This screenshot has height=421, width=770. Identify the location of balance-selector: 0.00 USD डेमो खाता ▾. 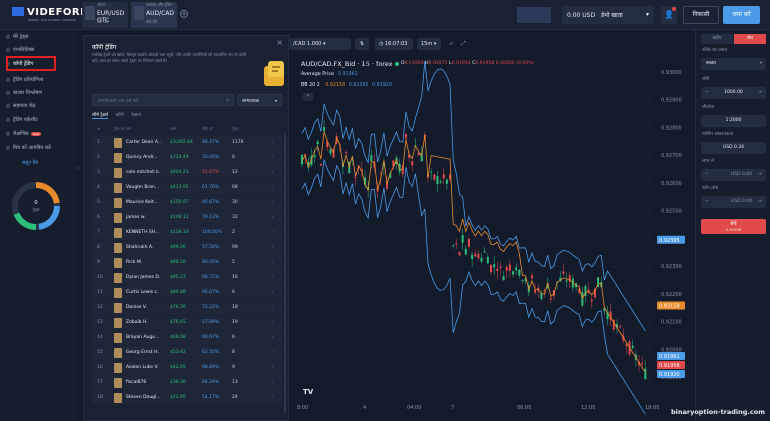
(608, 15).